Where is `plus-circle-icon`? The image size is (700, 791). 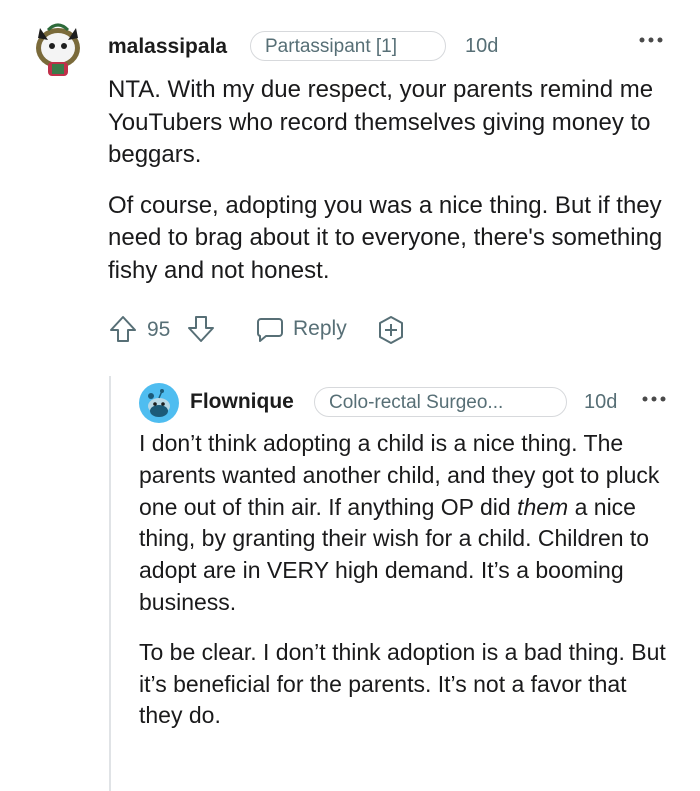 plus-circle-icon is located at coordinates (391, 330).